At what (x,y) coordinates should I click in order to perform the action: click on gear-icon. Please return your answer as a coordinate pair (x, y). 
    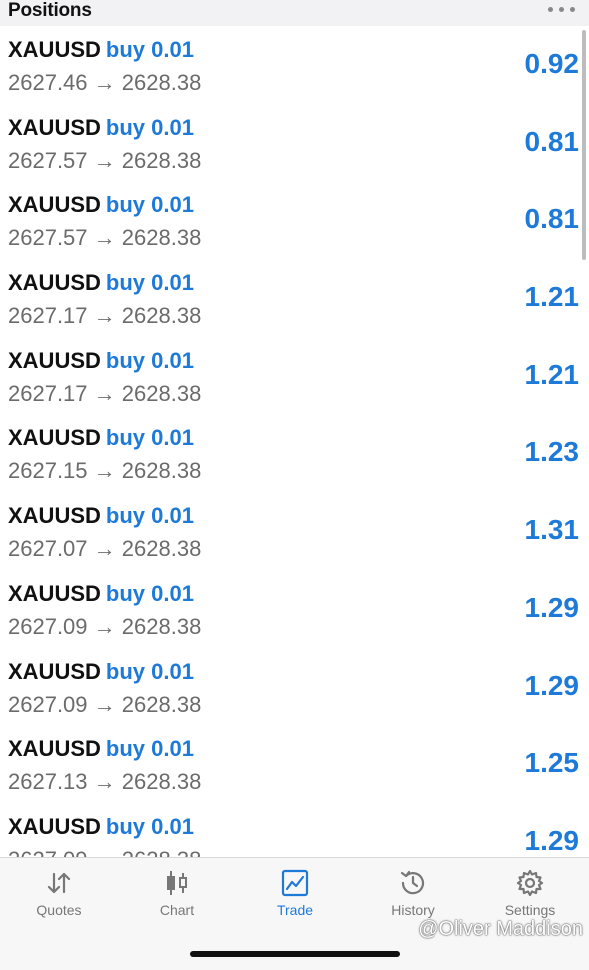
    Looking at the image, I should click on (530, 883).